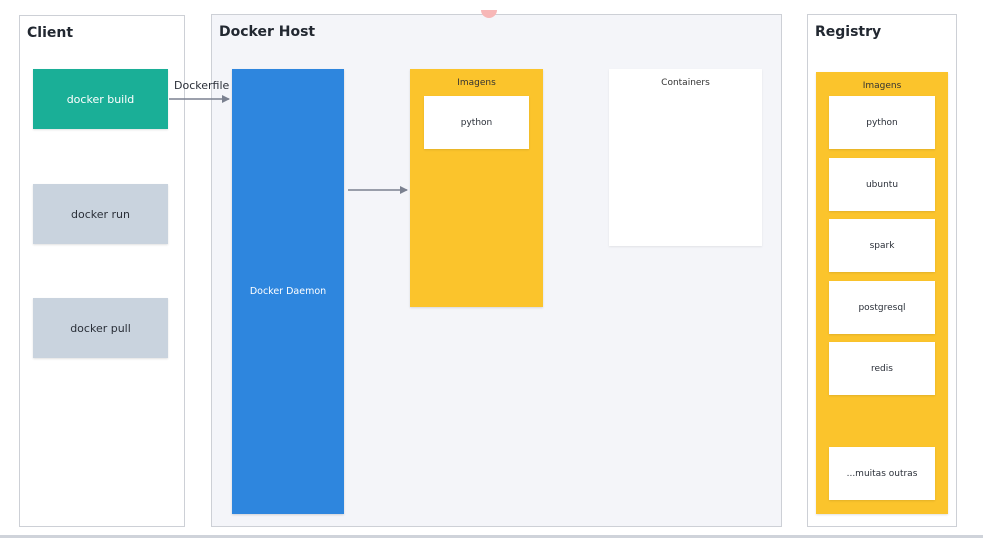 The width and height of the screenshot is (983, 538). What do you see at coordinates (882, 473) in the screenshot?
I see `registry-image-others: ...muitas outras` at bounding box center [882, 473].